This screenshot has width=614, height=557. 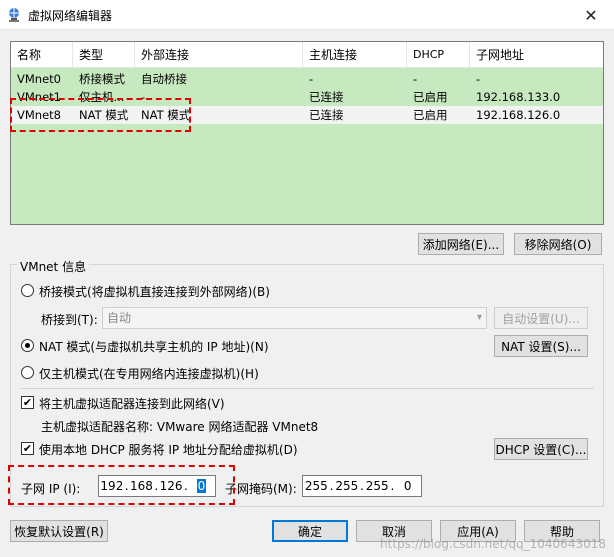 What do you see at coordinates (438, 55) in the screenshot?
I see `col-header-dhcp: DHCP` at bounding box center [438, 55].